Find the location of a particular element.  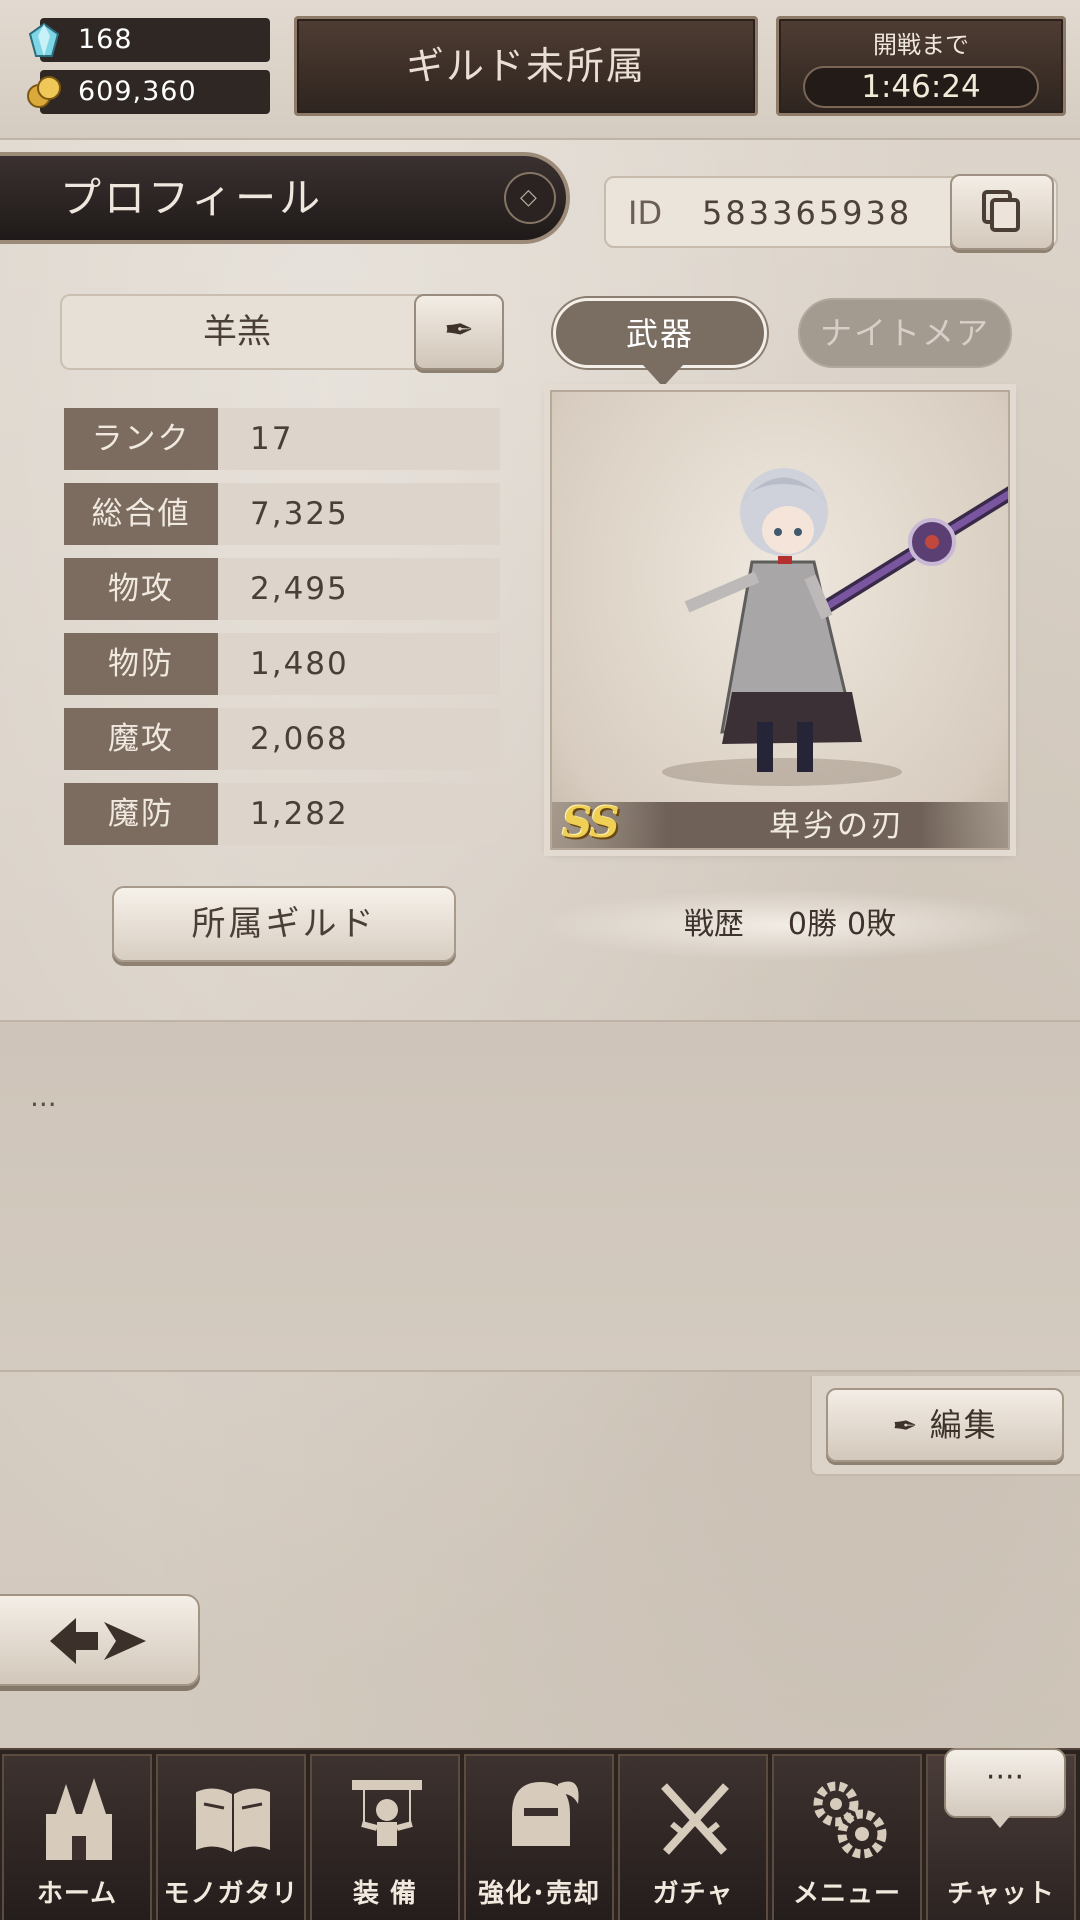

book-icon is located at coordinates (233, 1820).